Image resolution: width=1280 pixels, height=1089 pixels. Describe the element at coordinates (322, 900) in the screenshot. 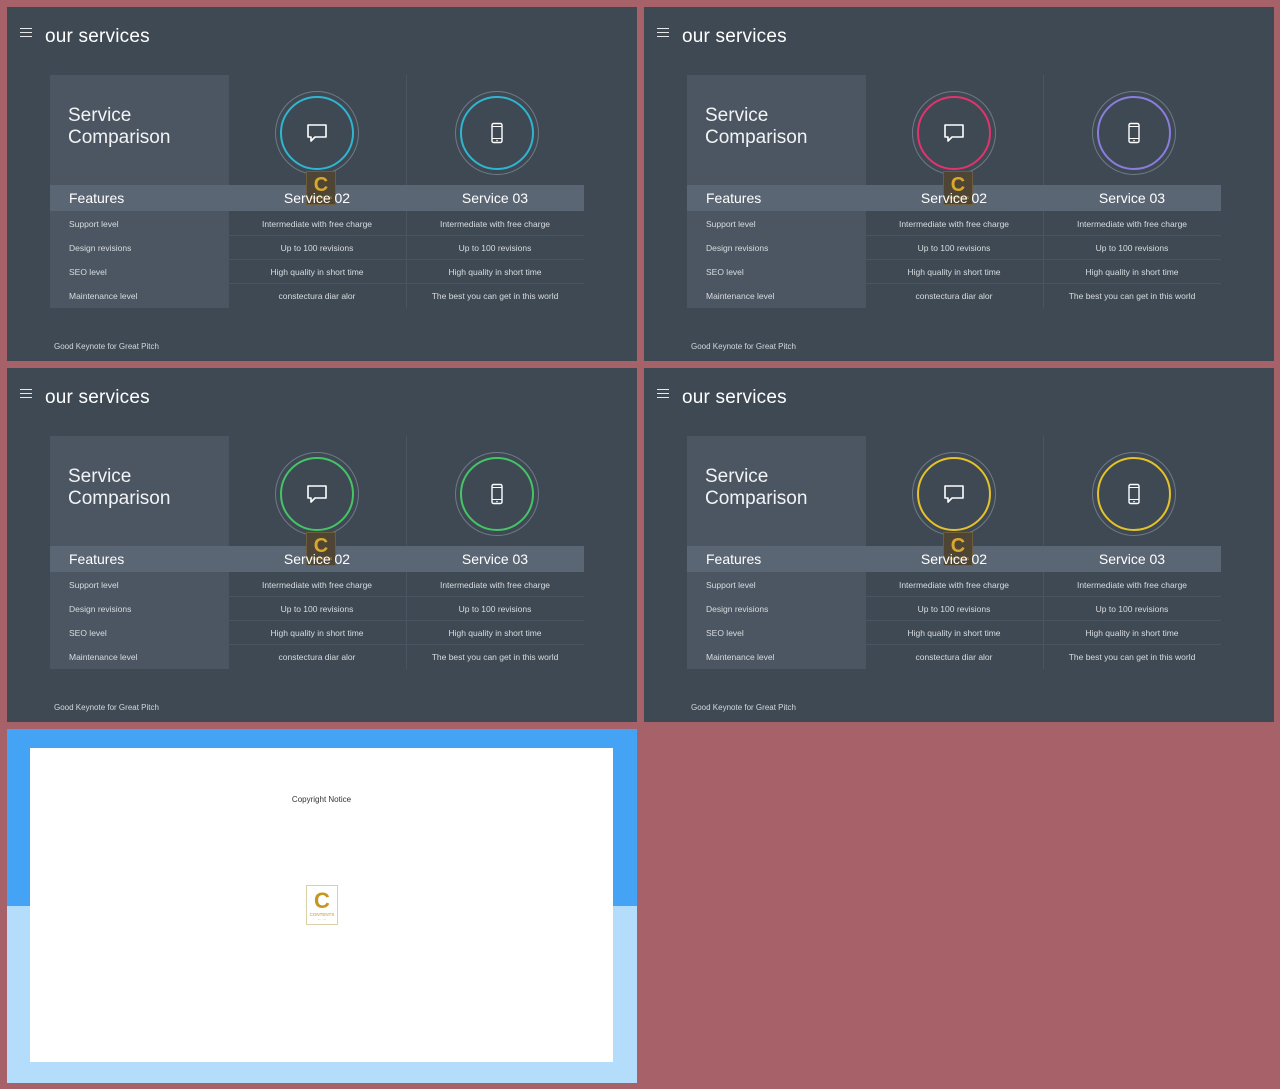

I see `logo-letter: C` at that location.